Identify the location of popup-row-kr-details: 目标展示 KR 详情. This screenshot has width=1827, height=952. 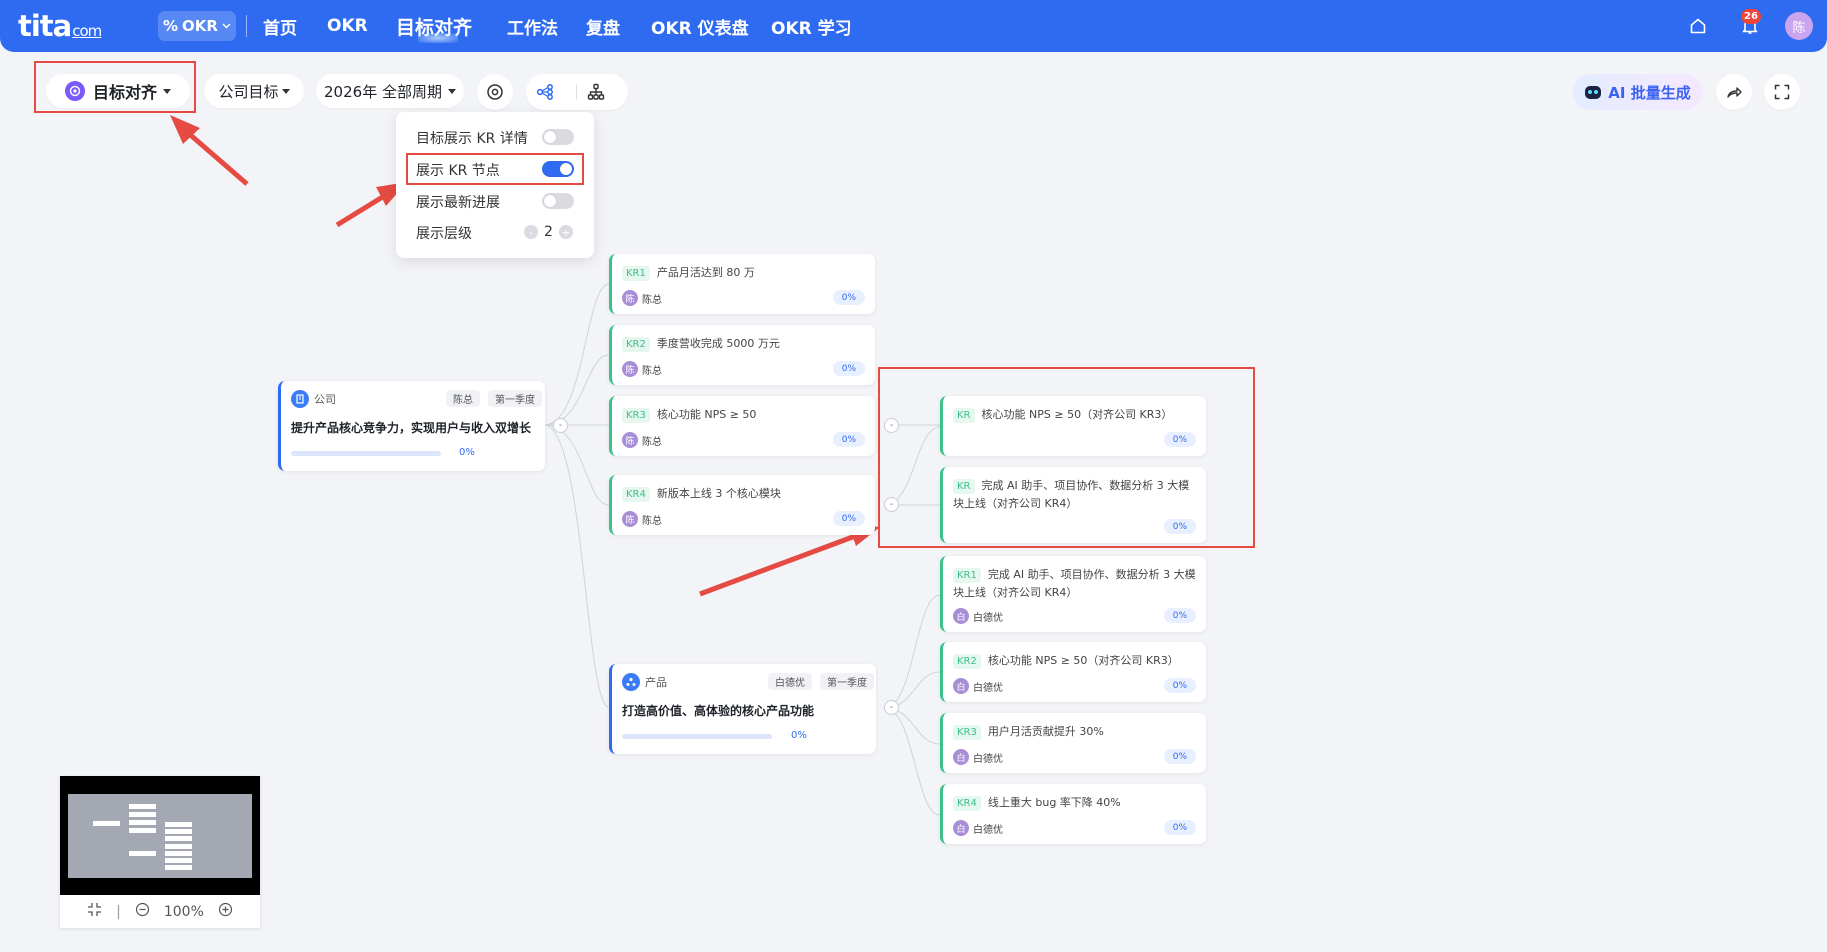
(495, 138).